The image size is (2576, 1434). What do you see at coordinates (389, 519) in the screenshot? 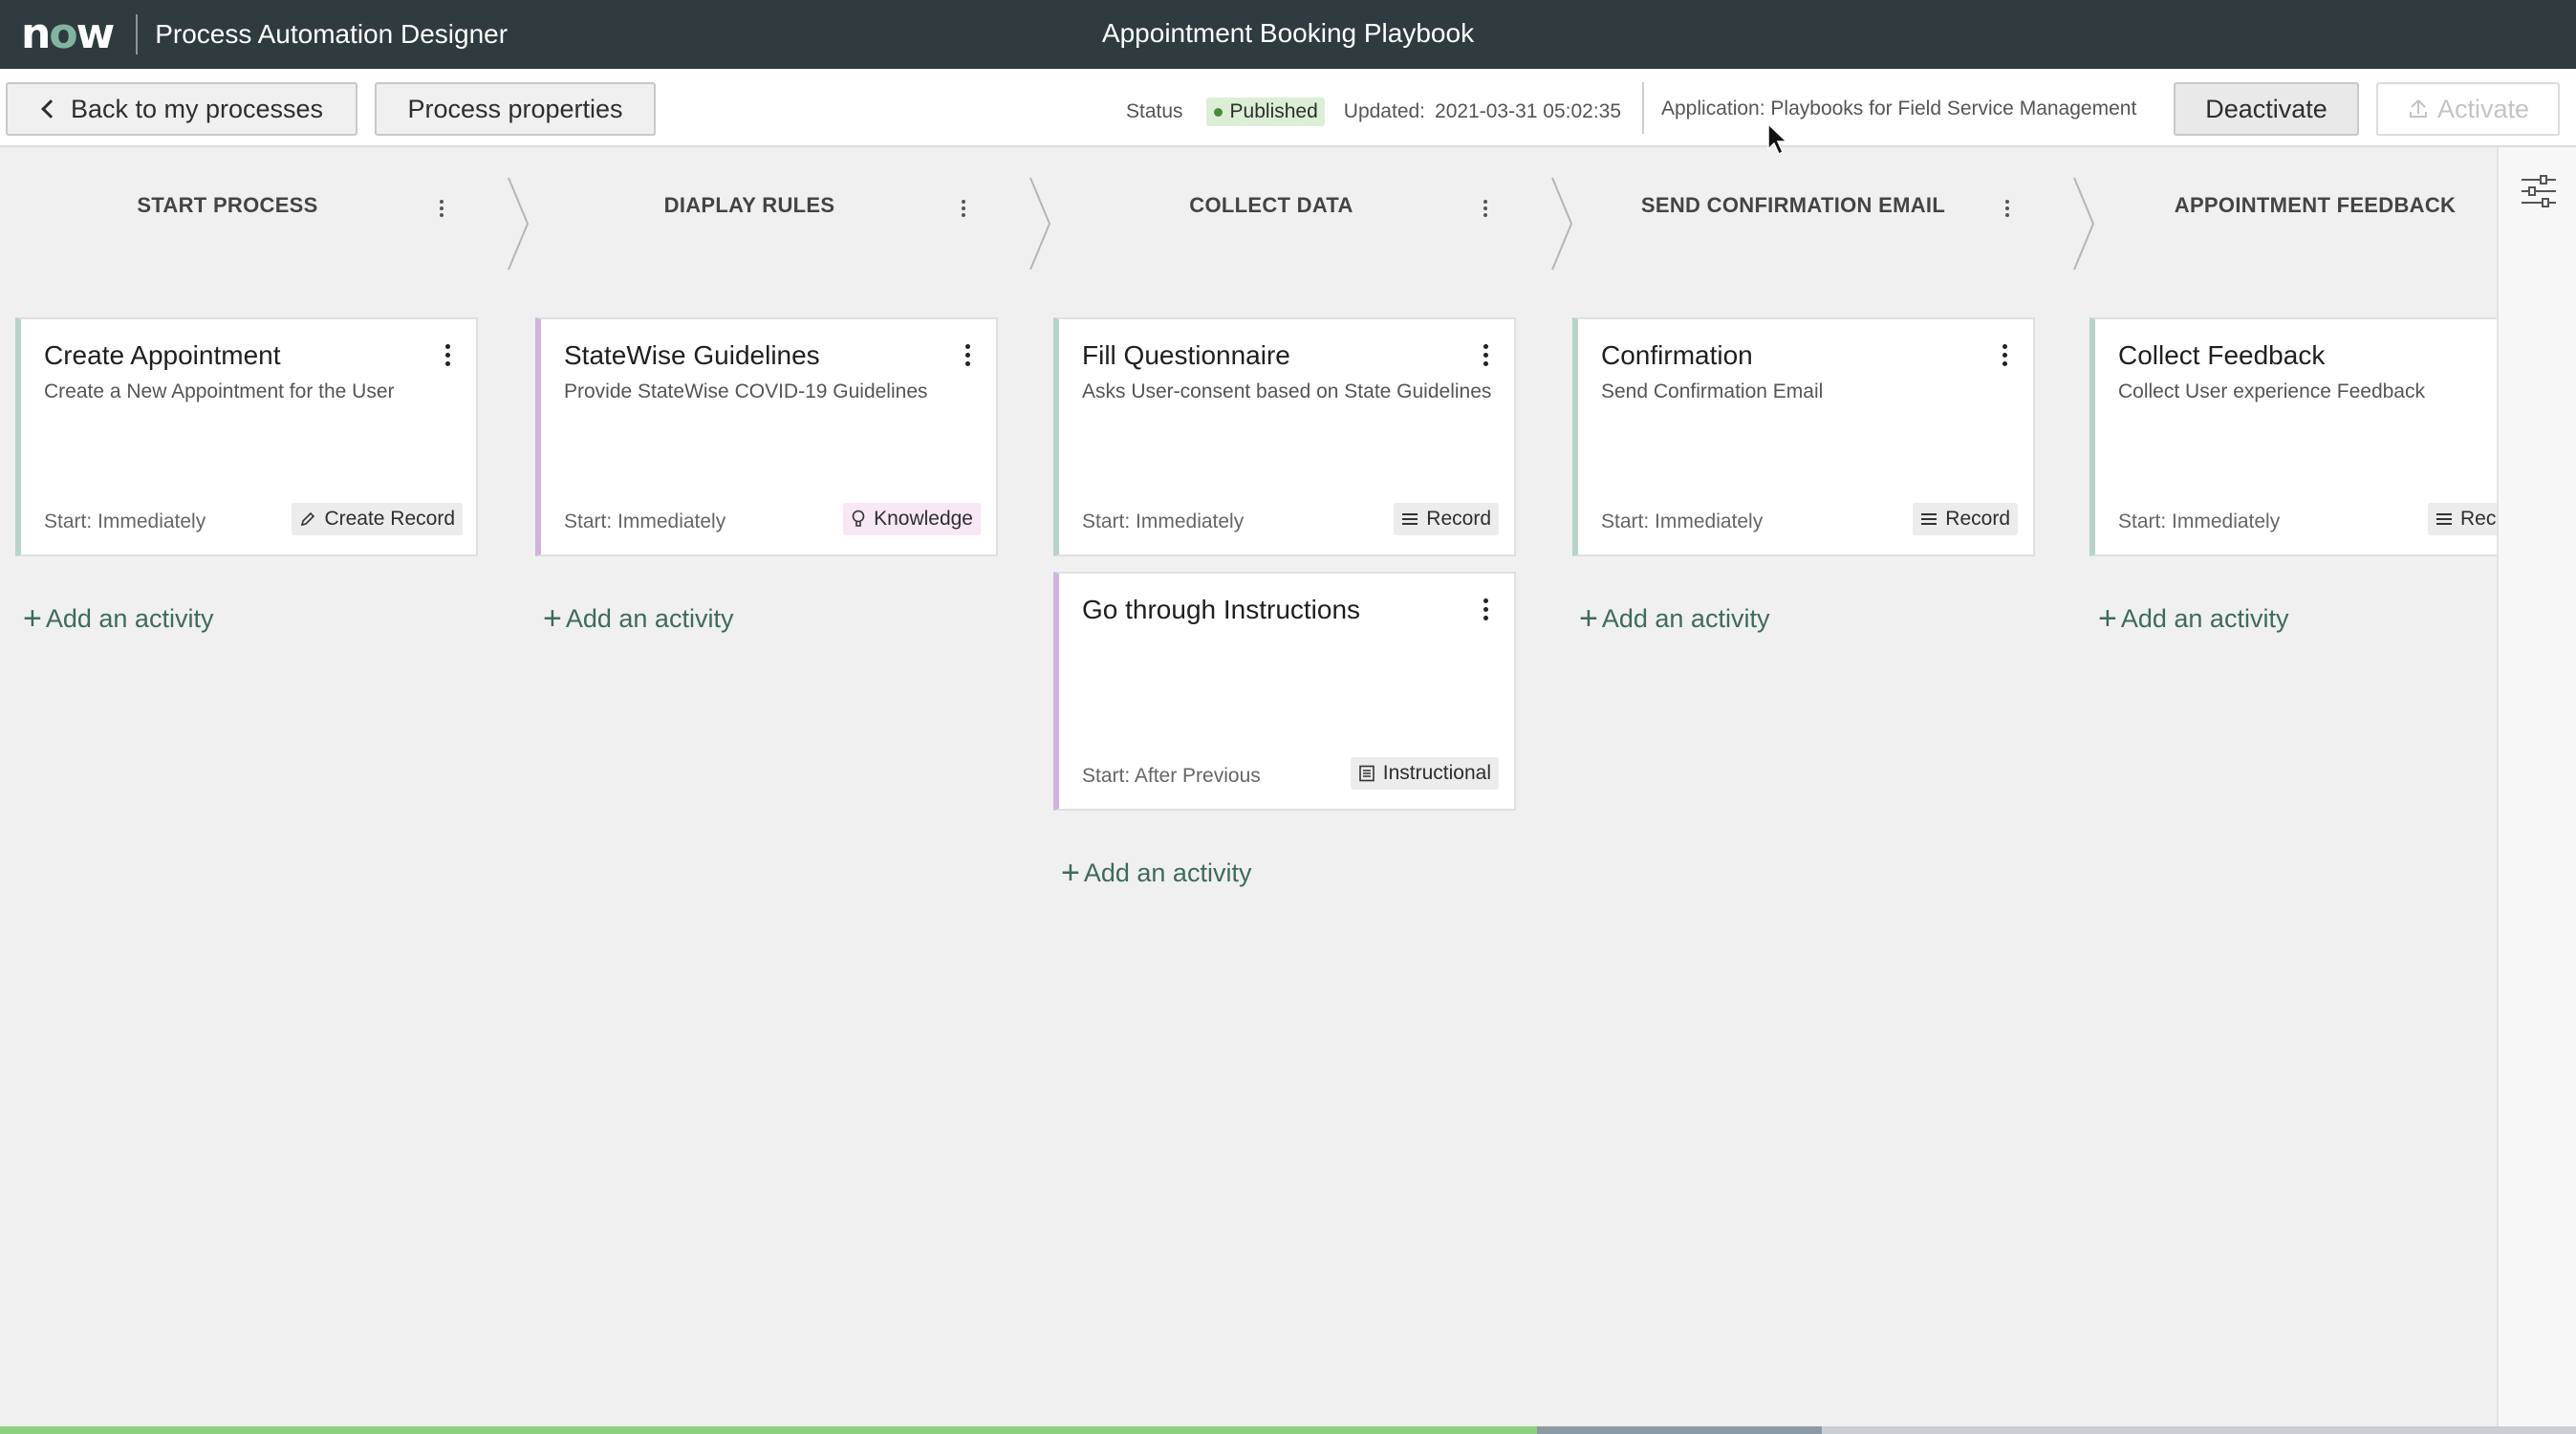
I see `card-tag-label: Create Record` at bounding box center [389, 519].